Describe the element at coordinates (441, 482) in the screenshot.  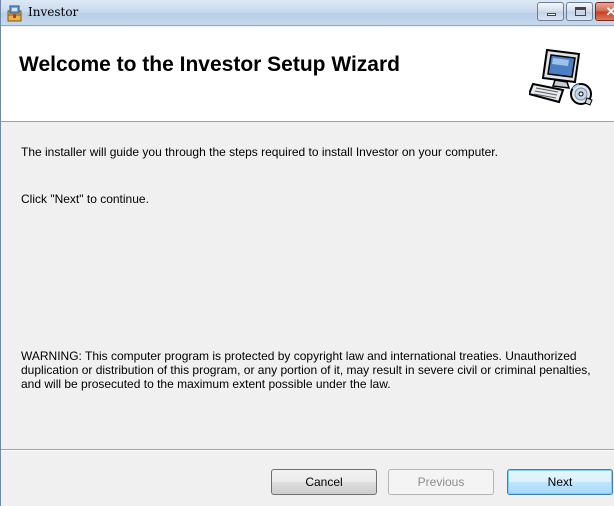
I see `previous-button: Previous` at that location.